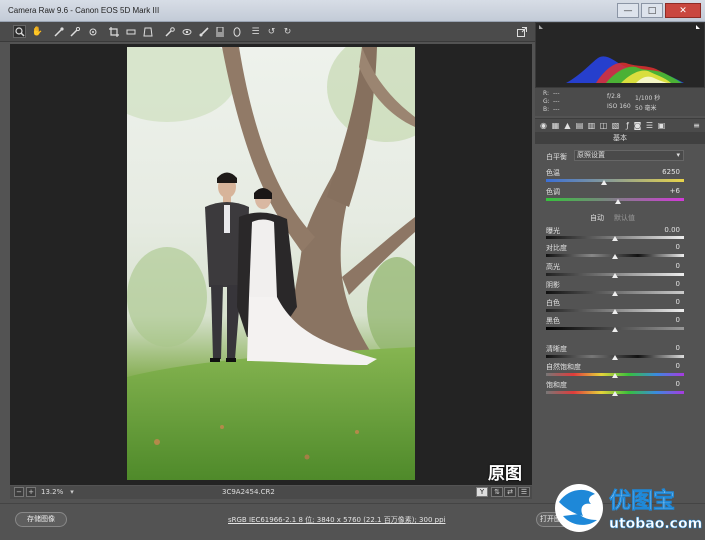 The width and height of the screenshot is (705, 540). What do you see at coordinates (604, 182) in the screenshot?
I see `slider-thumb-temperature` at bounding box center [604, 182].